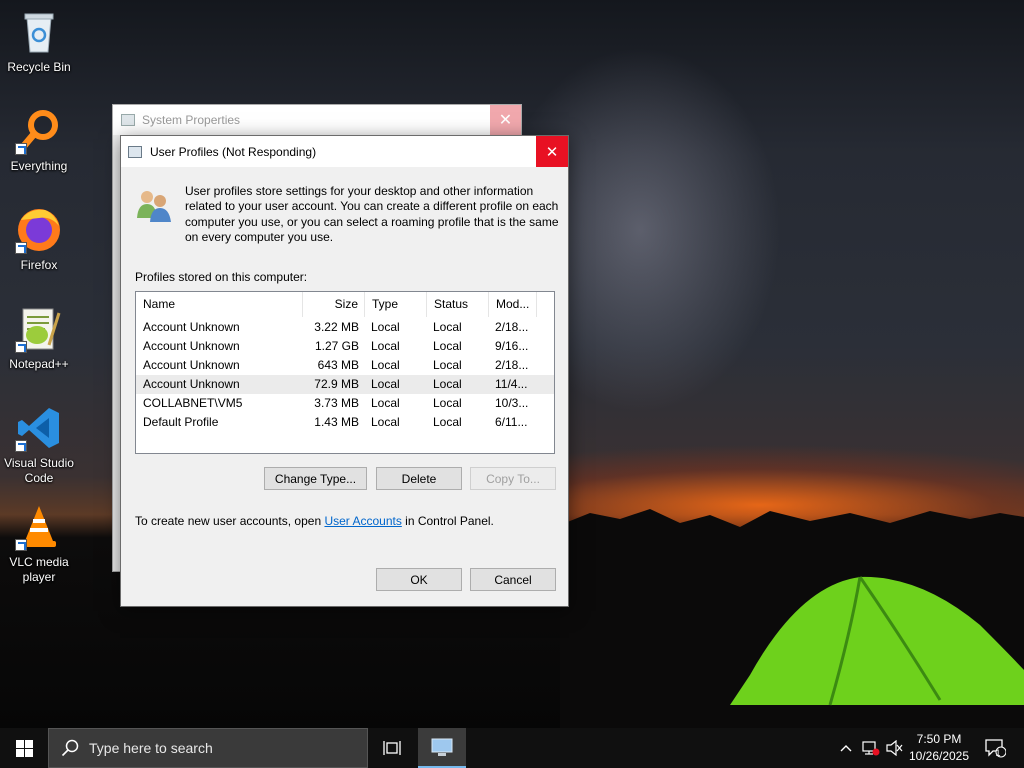  What do you see at coordinates (230, 521) in the screenshot?
I see `create-prefix: To create new user accounts, open` at bounding box center [230, 521].